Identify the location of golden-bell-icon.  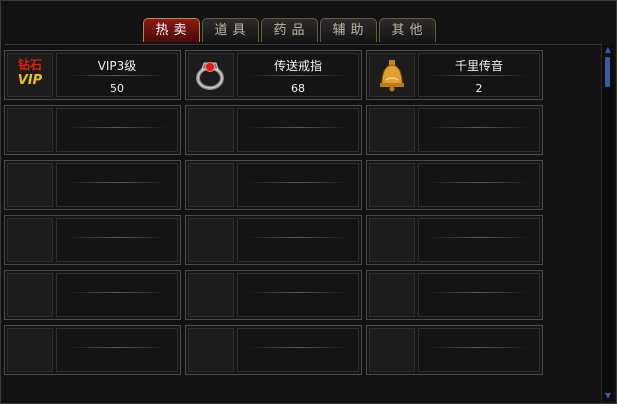
(392, 76).